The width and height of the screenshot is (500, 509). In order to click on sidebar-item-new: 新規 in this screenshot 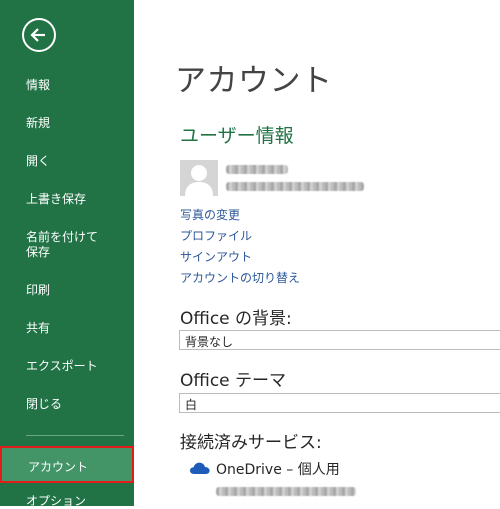, I will do `click(38, 123)`.